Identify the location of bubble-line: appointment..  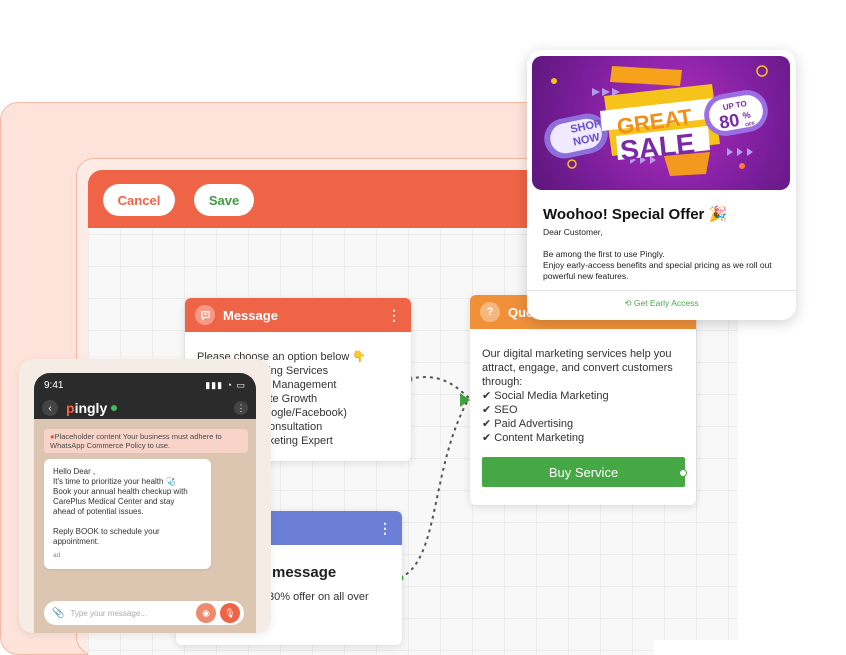
(76, 541).